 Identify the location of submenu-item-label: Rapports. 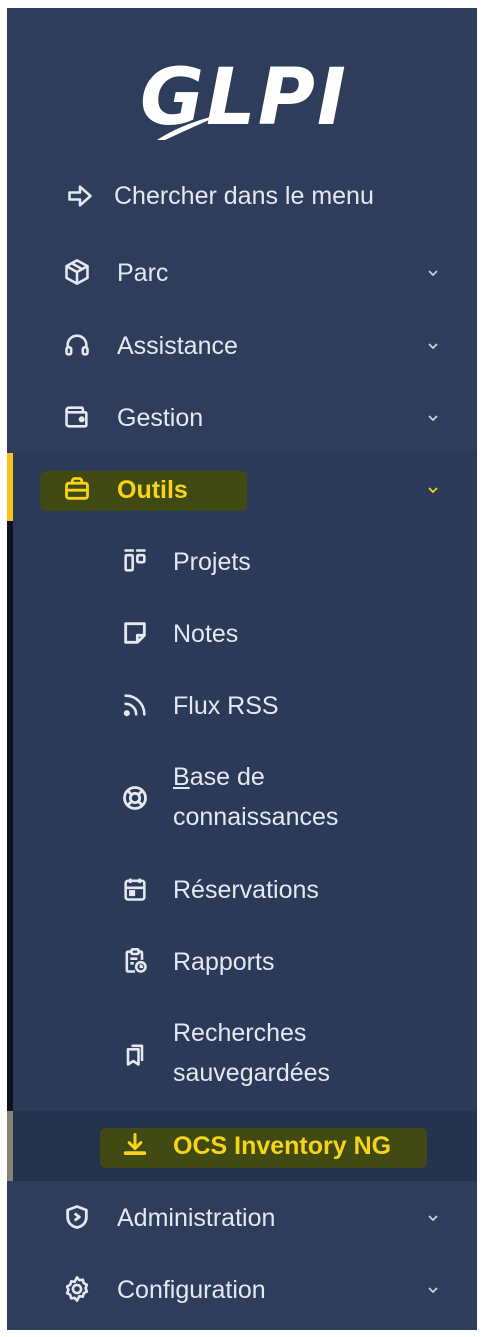
(224, 962).